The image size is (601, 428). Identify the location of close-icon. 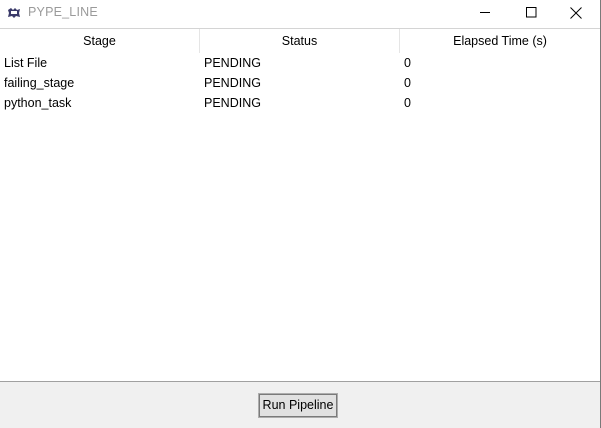
(576, 14).